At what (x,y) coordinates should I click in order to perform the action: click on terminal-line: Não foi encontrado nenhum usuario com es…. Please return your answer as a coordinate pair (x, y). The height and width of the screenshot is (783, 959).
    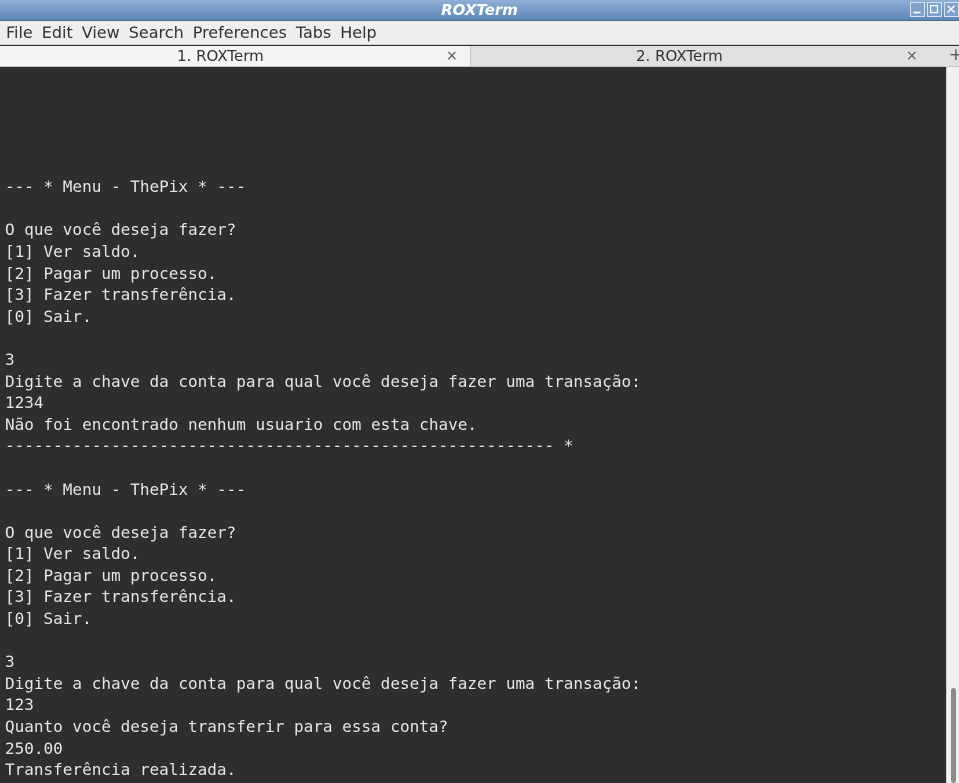
    Looking at the image, I should click on (241, 424).